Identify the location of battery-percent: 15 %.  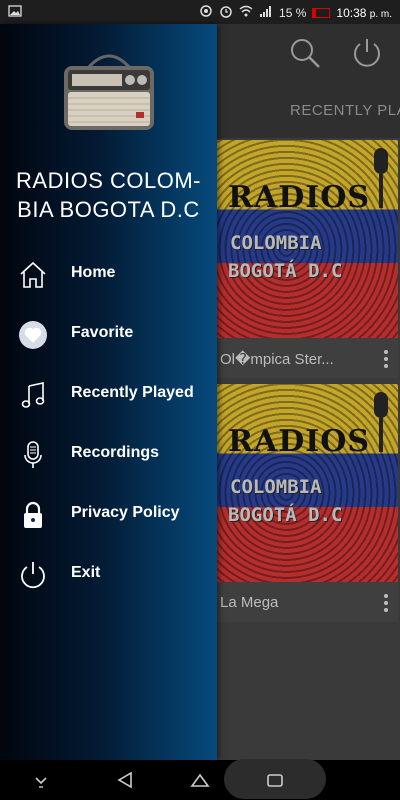
(293, 12).